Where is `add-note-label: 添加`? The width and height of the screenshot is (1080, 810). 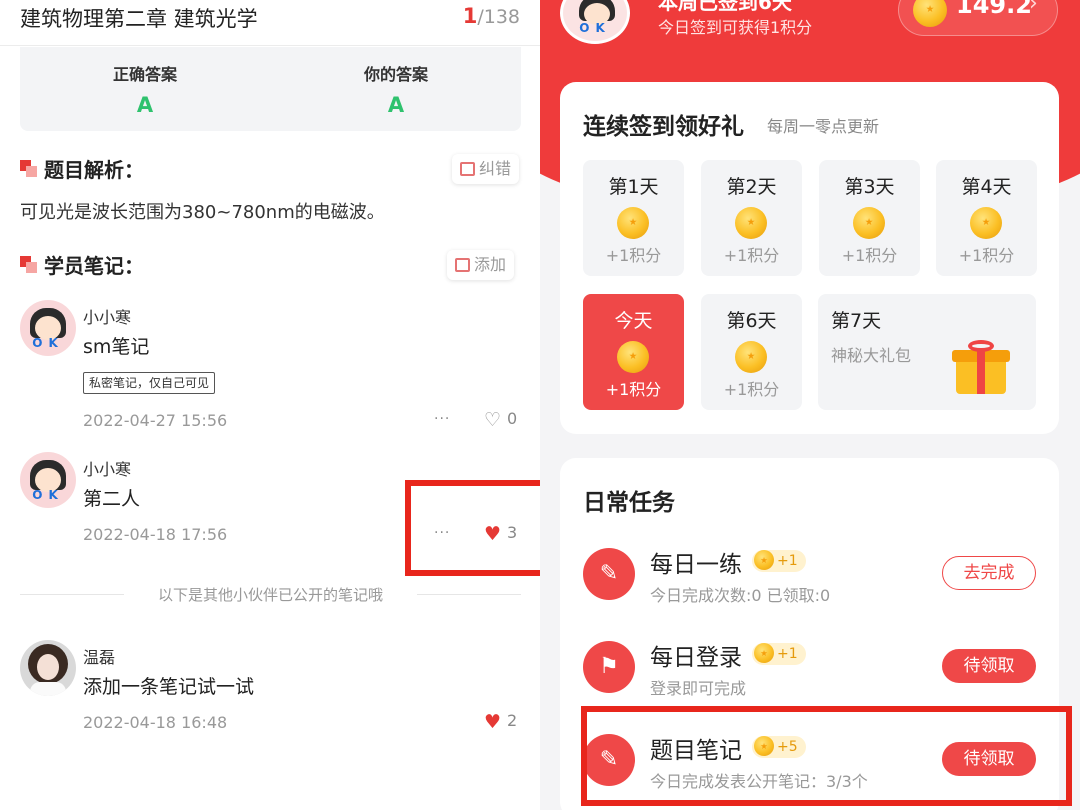 add-note-label: 添加 is located at coordinates (490, 264).